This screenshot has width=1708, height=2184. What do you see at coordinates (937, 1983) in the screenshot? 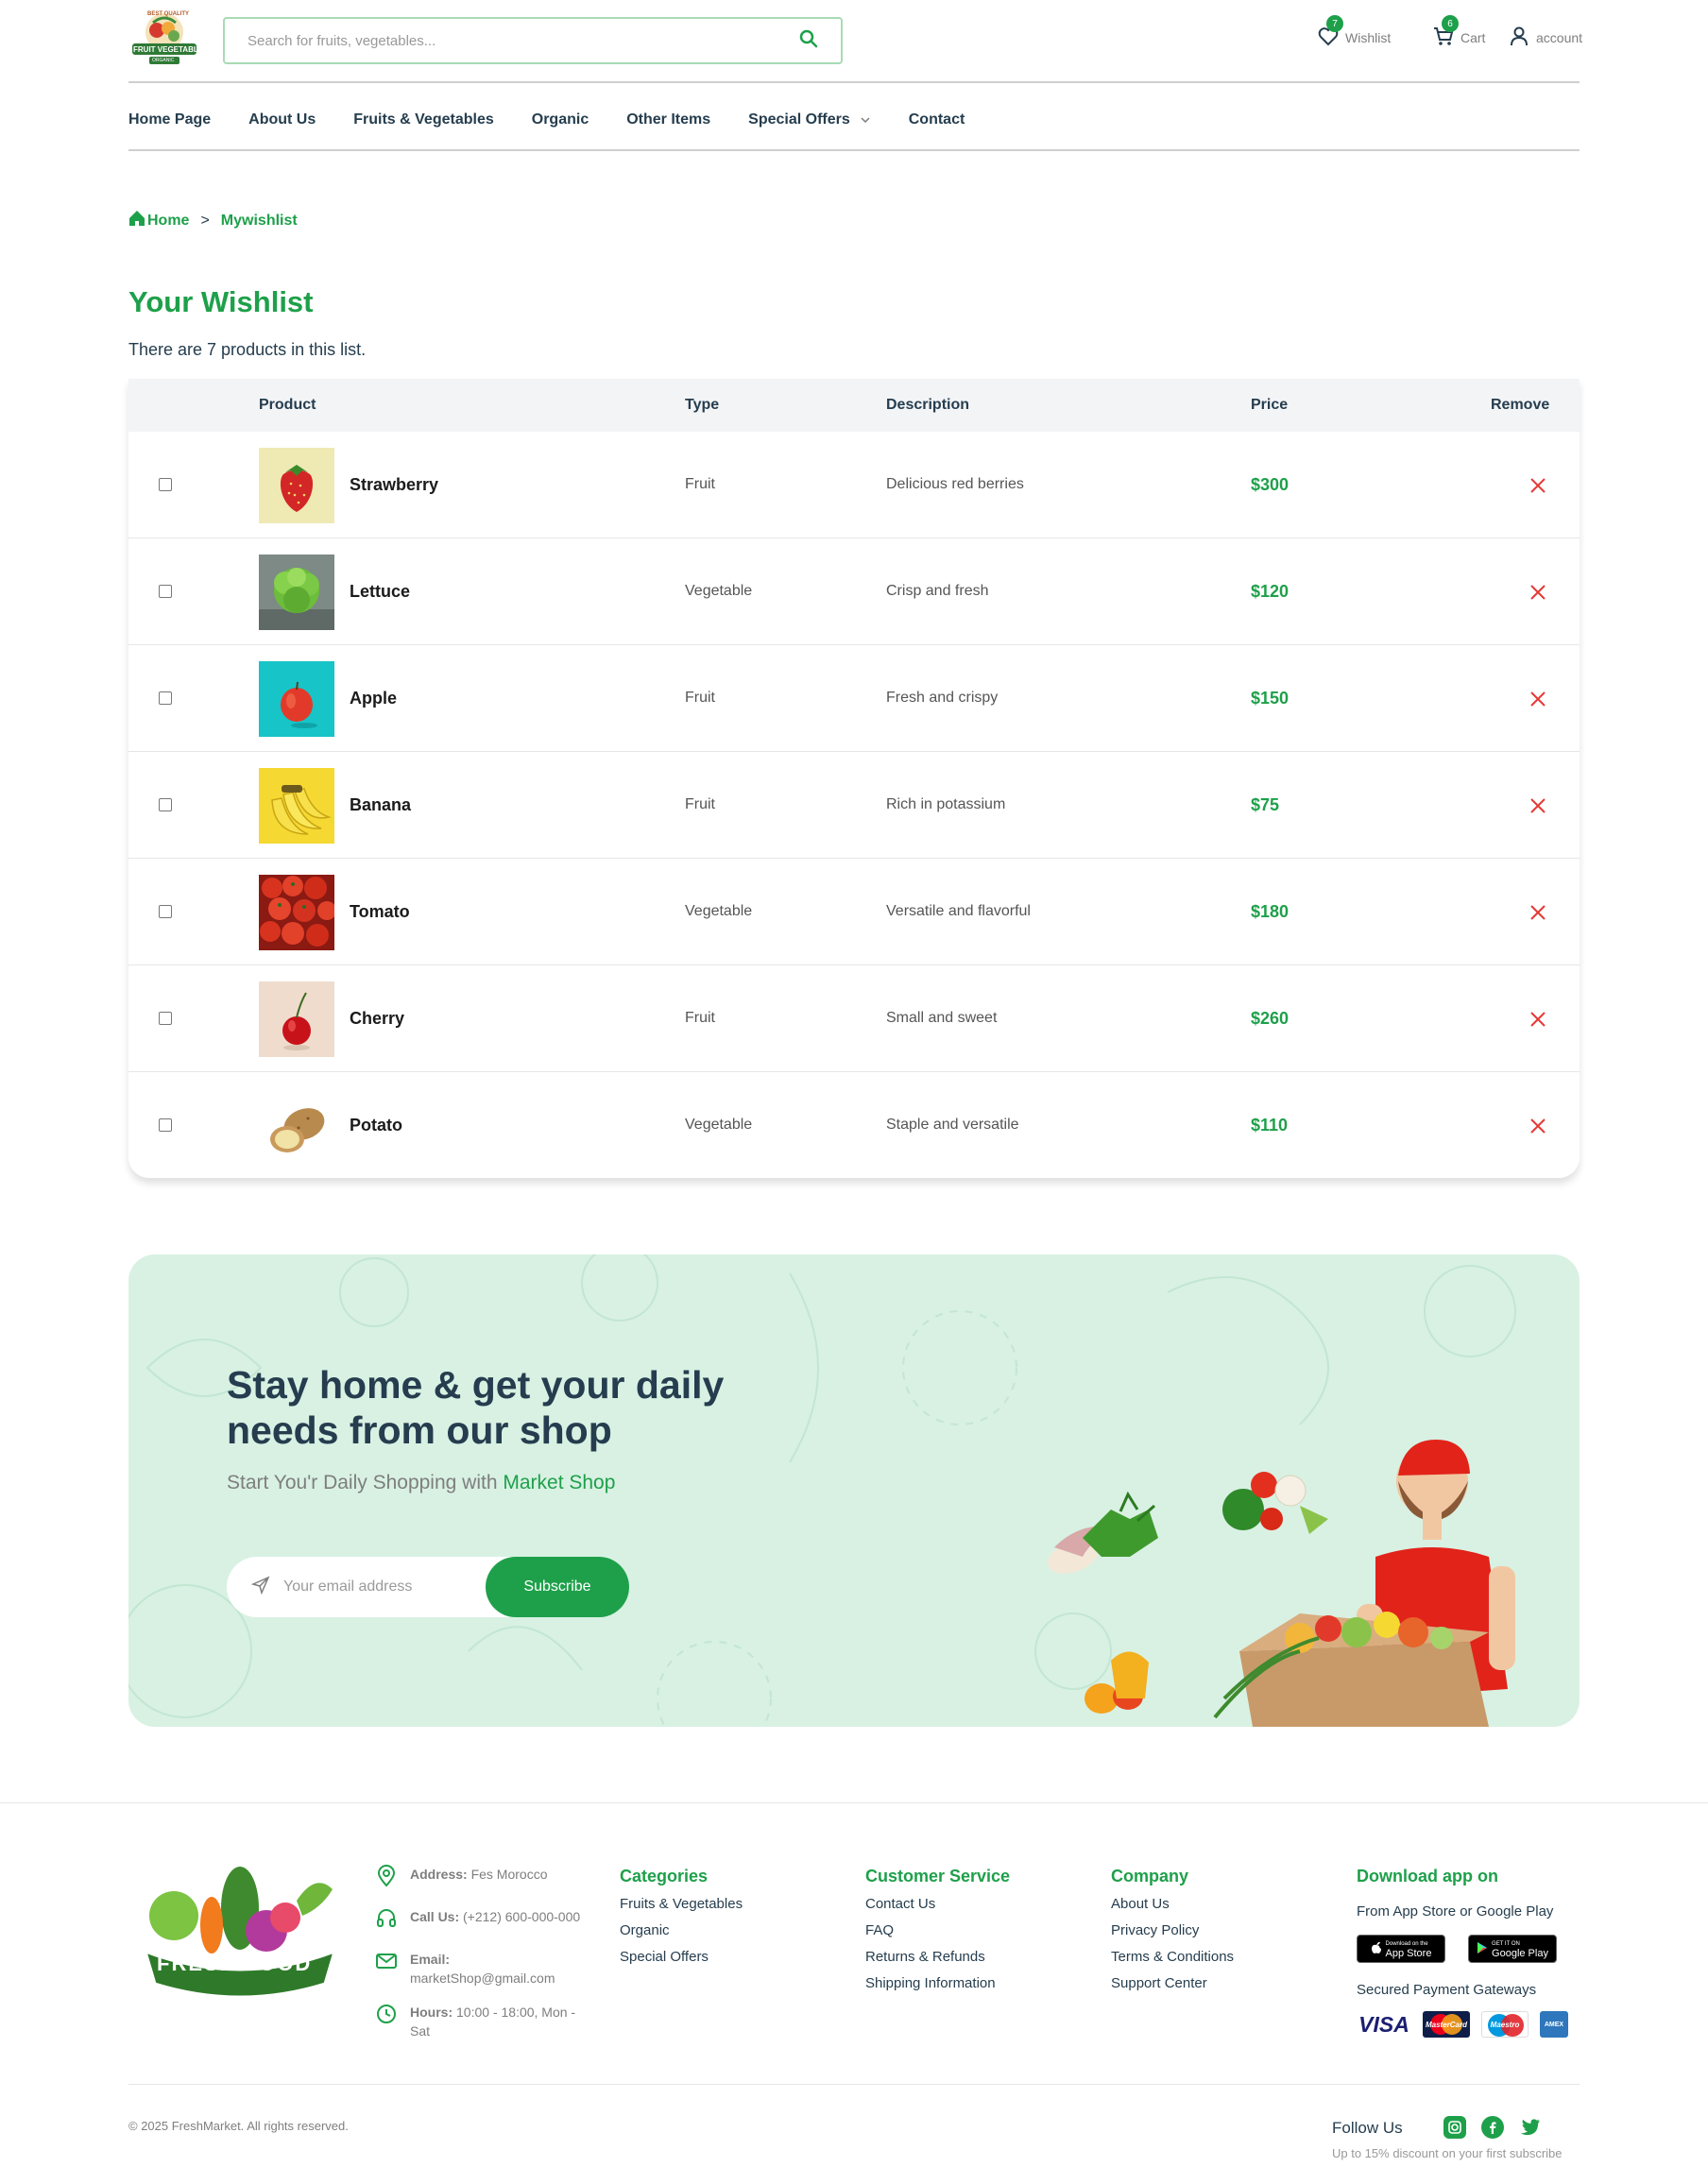
I see `footer-link-shipping-information: Shipping Information` at bounding box center [937, 1983].